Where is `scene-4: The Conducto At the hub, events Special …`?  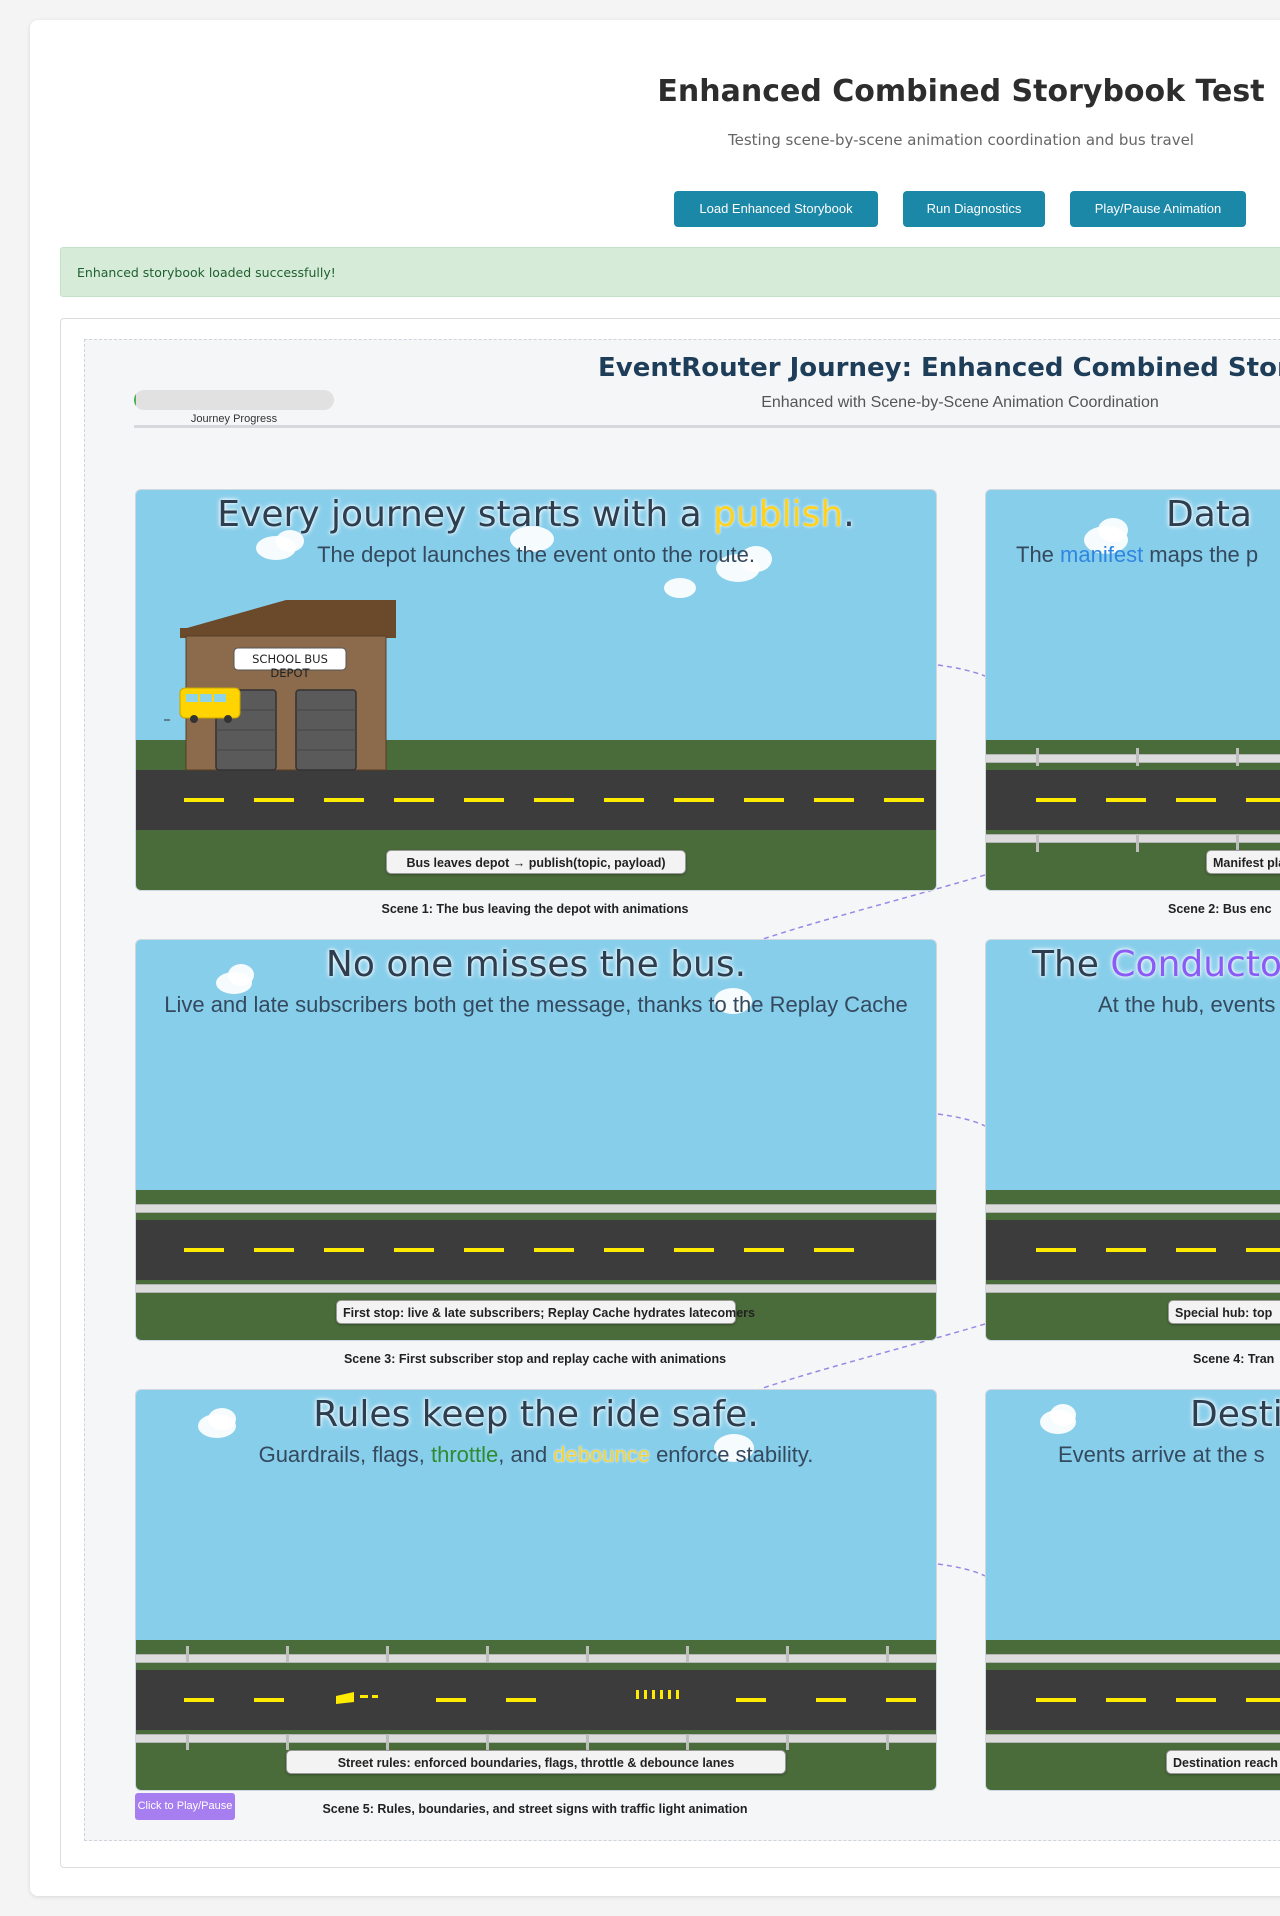
scene-4: The Conducto At the hub, events Special … is located at coordinates (1132, 1140).